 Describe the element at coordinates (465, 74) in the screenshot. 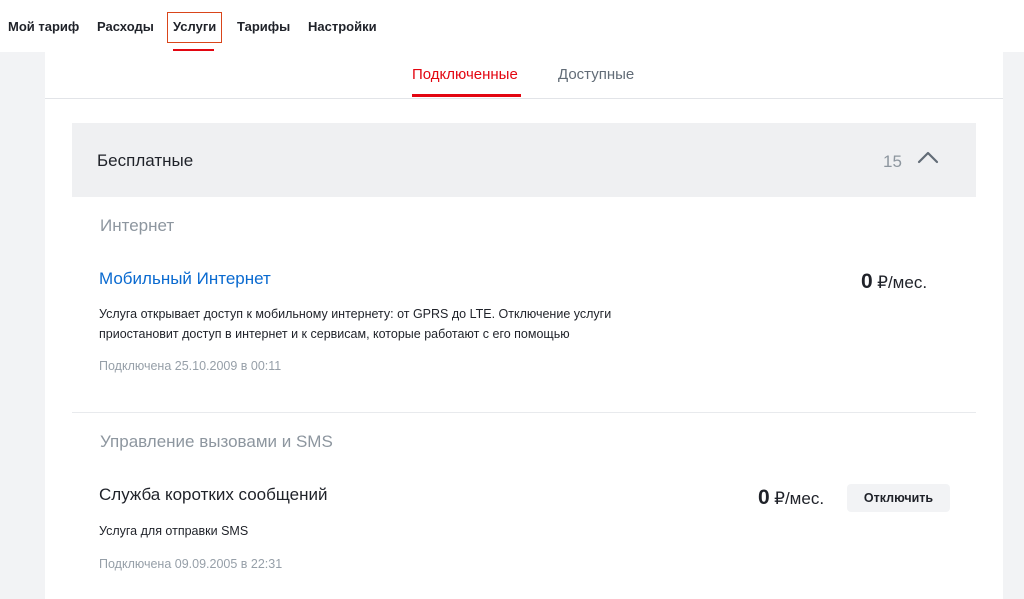

I see `tab-connected: Подключенные` at that location.